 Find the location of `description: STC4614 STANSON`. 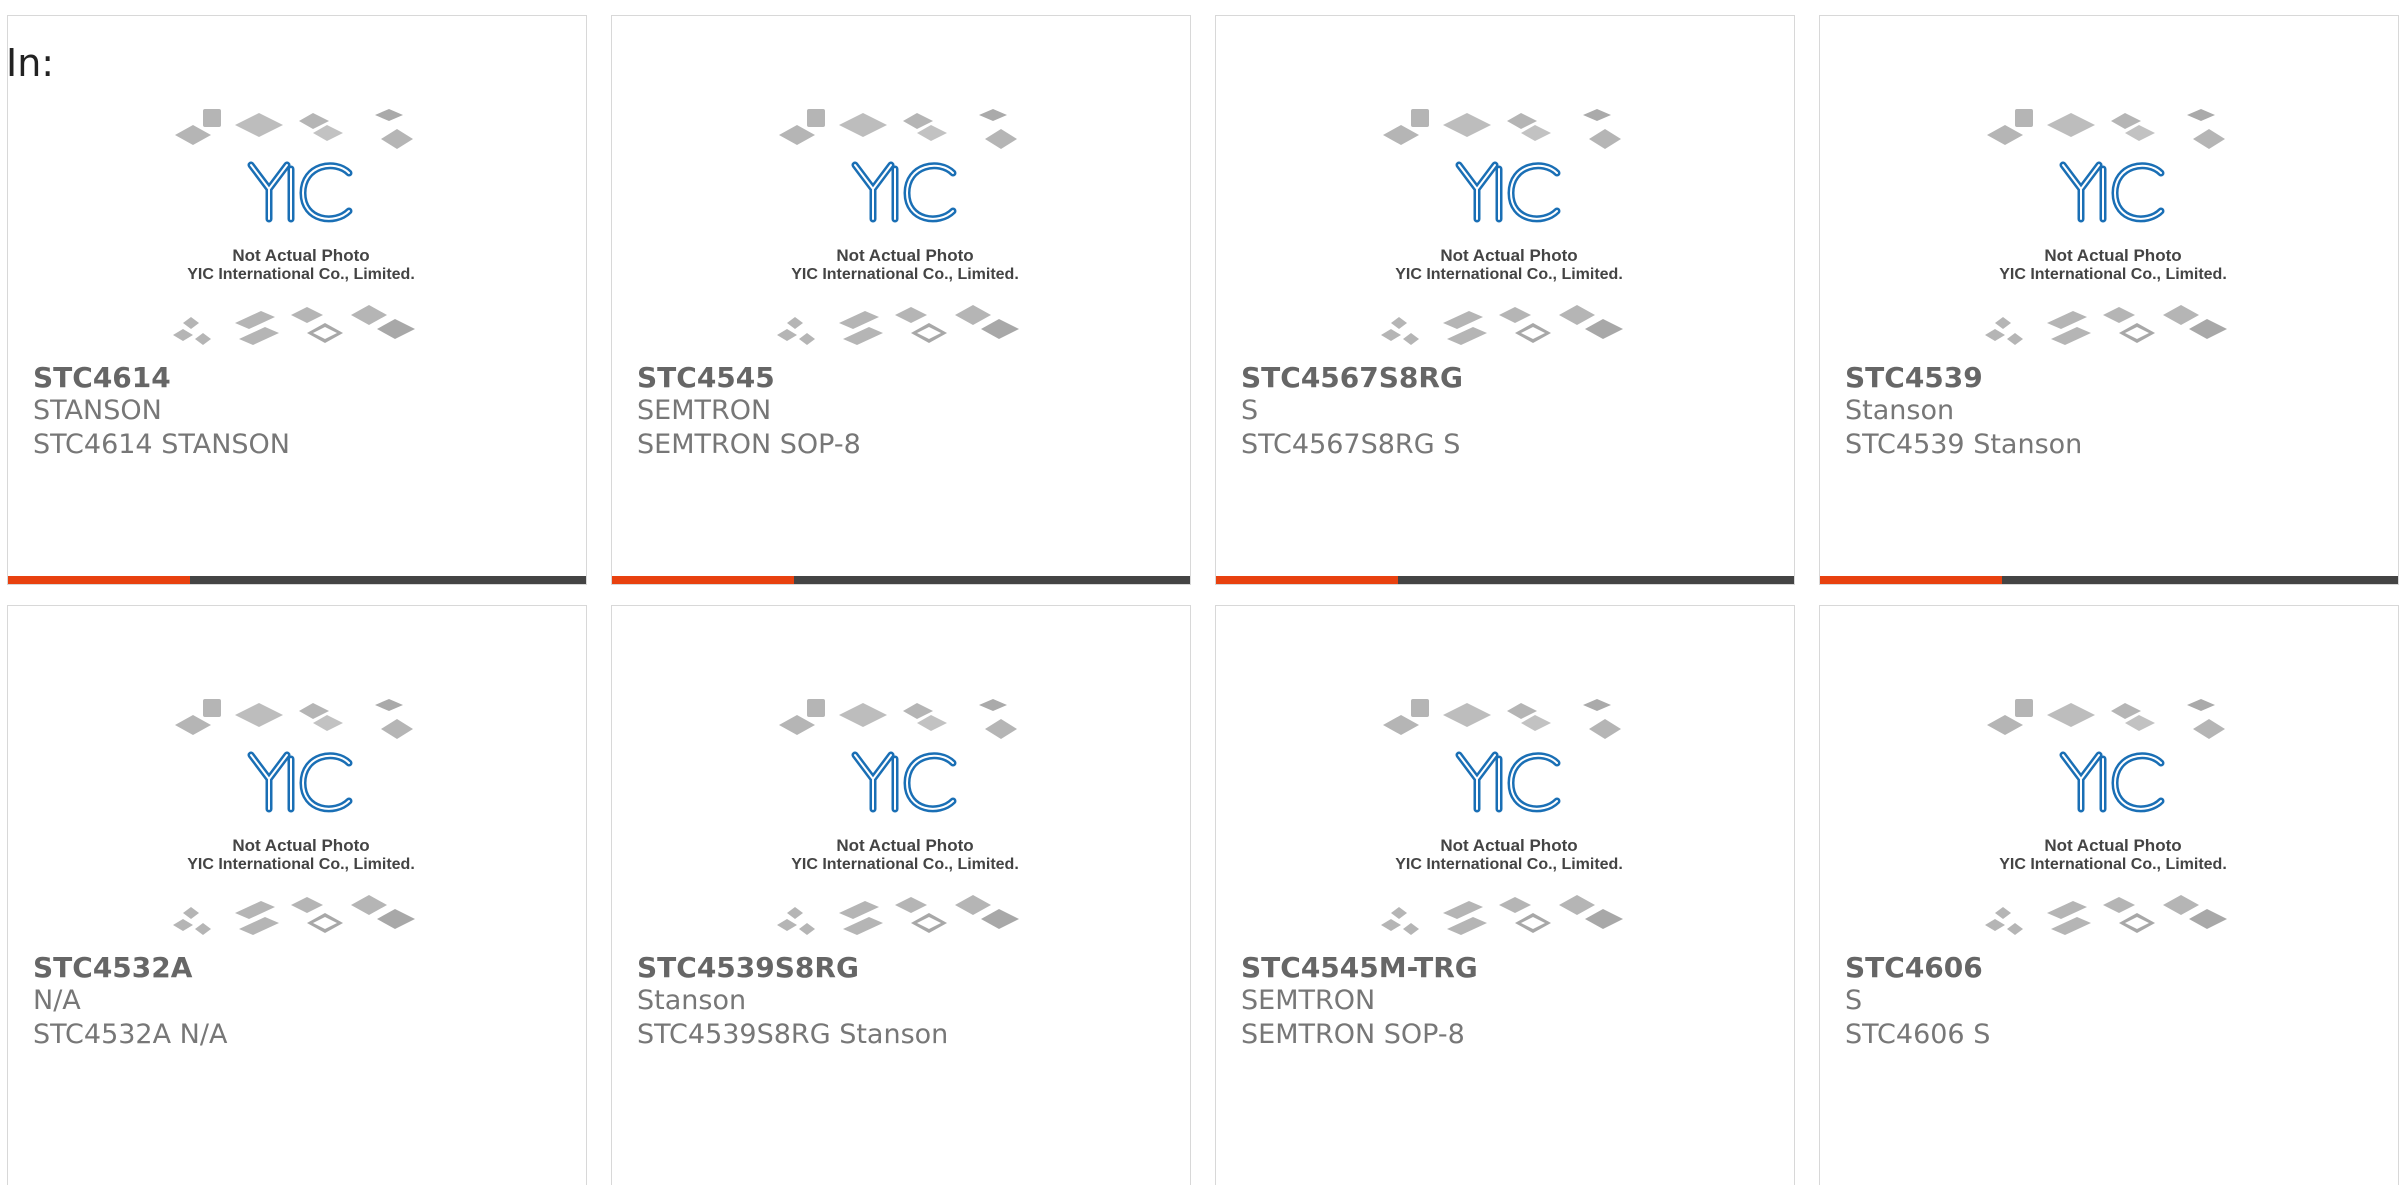

description: STC4614 STANSON is located at coordinates (161, 444).